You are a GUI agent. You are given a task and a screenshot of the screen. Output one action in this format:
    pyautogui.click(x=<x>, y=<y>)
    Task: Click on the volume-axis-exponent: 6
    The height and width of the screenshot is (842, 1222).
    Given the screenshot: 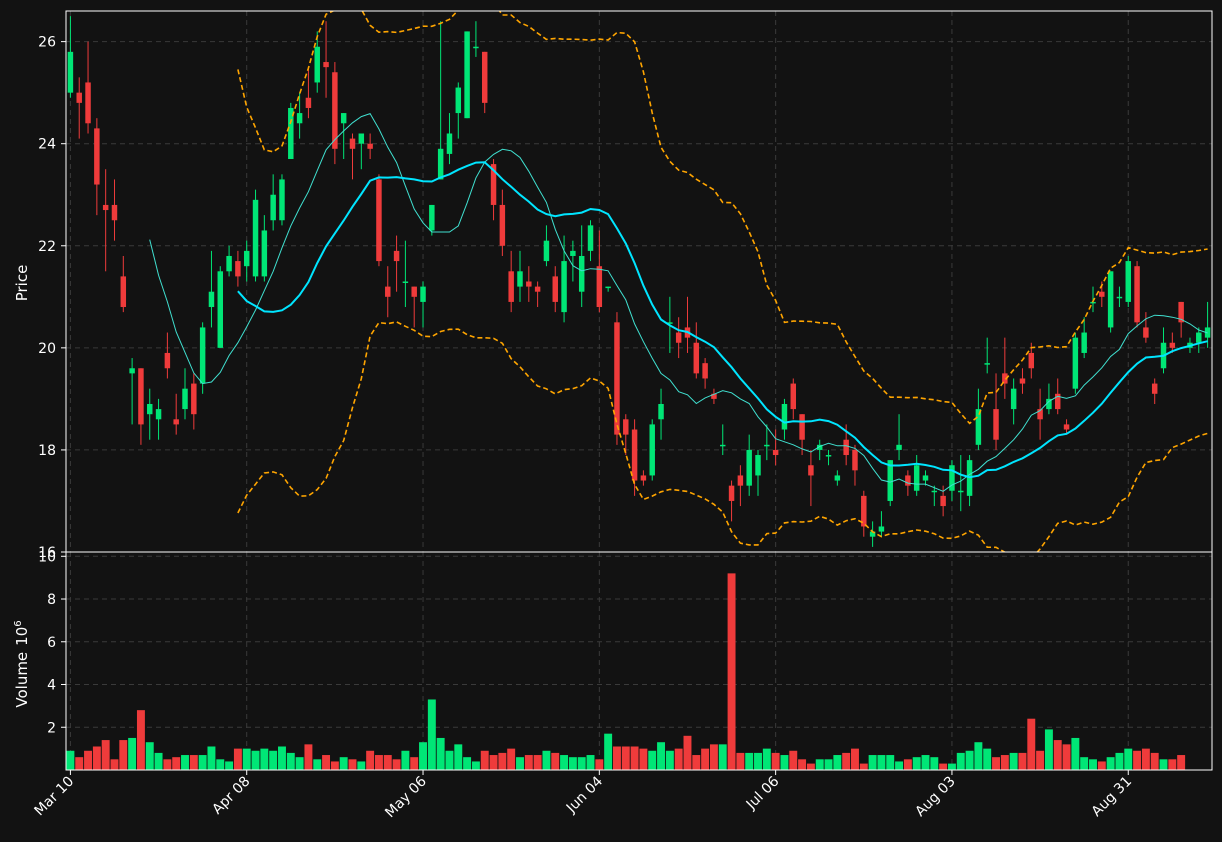 What is the action you would take?
    pyautogui.click(x=18, y=623)
    